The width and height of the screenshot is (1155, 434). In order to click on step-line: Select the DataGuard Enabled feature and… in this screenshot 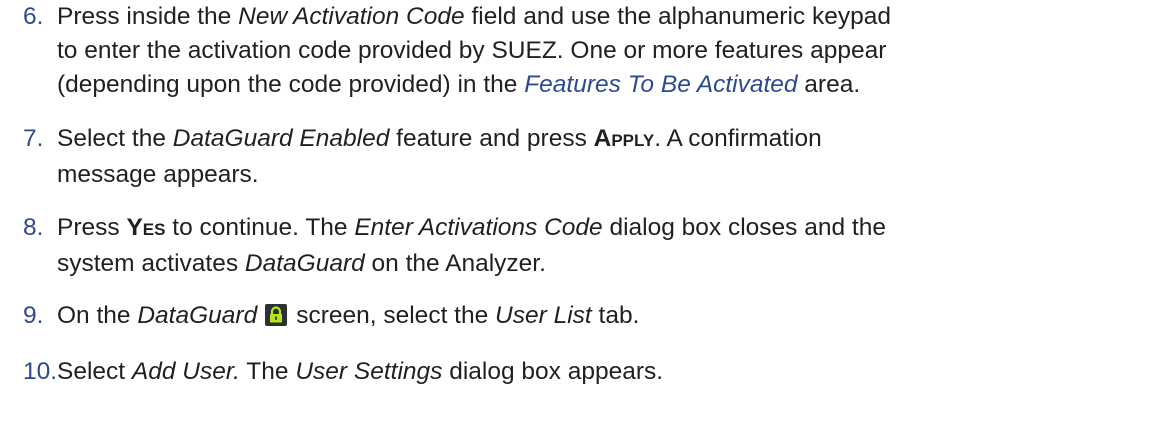, I will do `click(439, 138)`.